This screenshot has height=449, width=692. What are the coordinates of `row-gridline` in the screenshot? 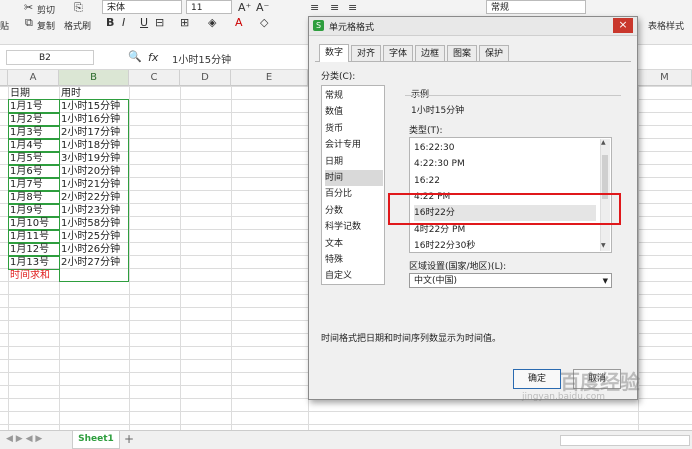 It's located at (346, 424).